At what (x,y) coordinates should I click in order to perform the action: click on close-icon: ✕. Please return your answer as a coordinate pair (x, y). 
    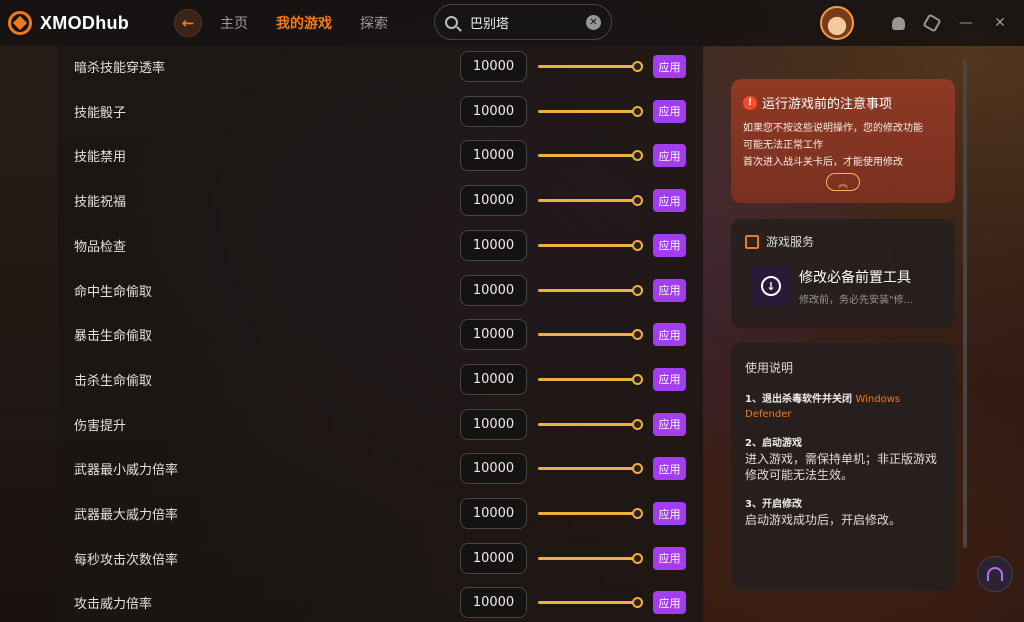
    Looking at the image, I should click on (1000, 23).